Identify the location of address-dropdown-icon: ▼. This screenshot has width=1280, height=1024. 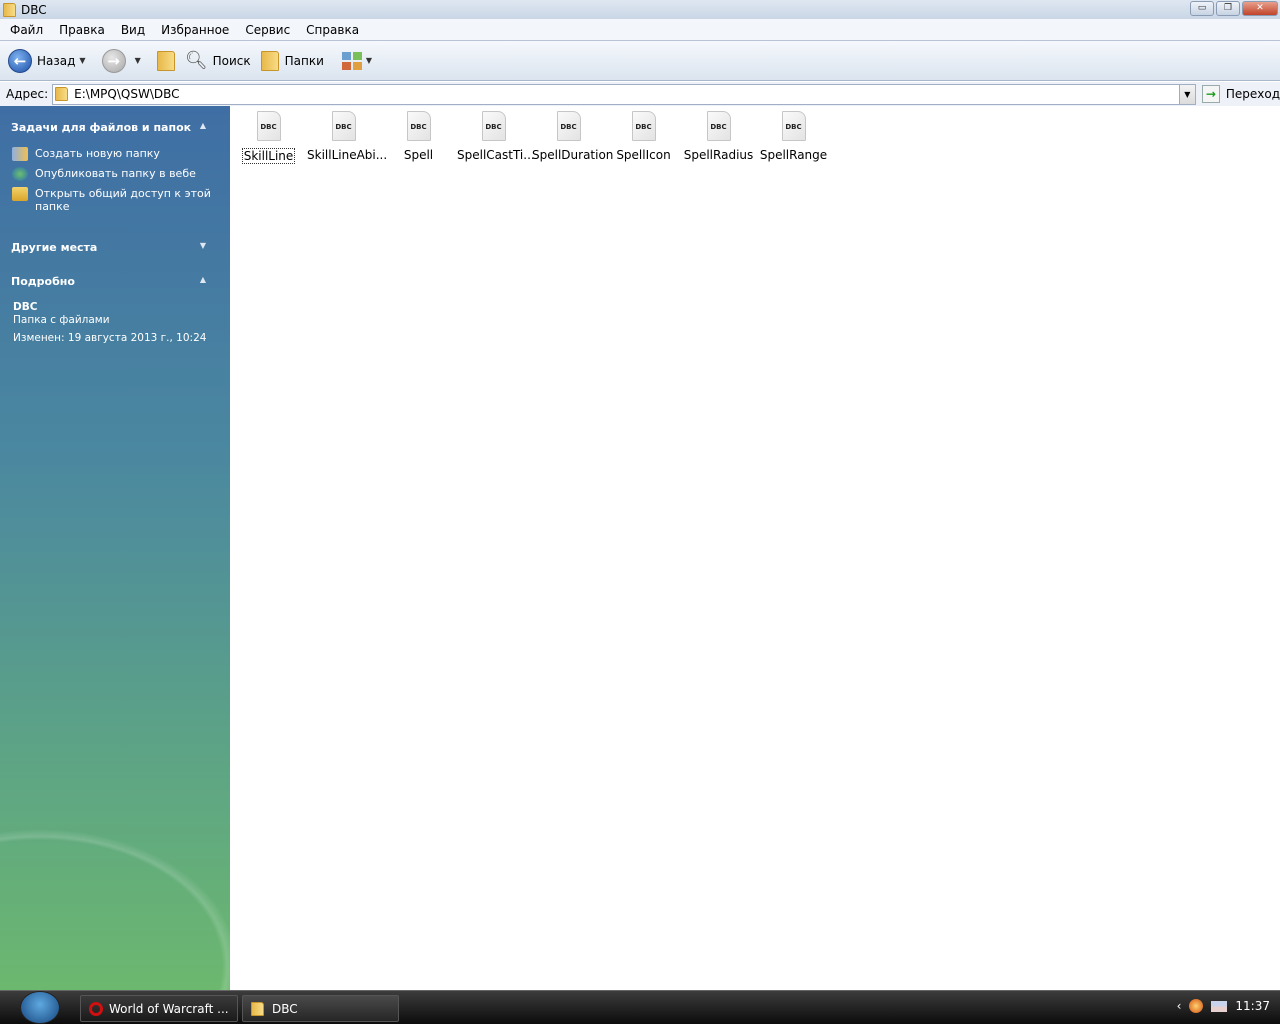
(1186, 94).